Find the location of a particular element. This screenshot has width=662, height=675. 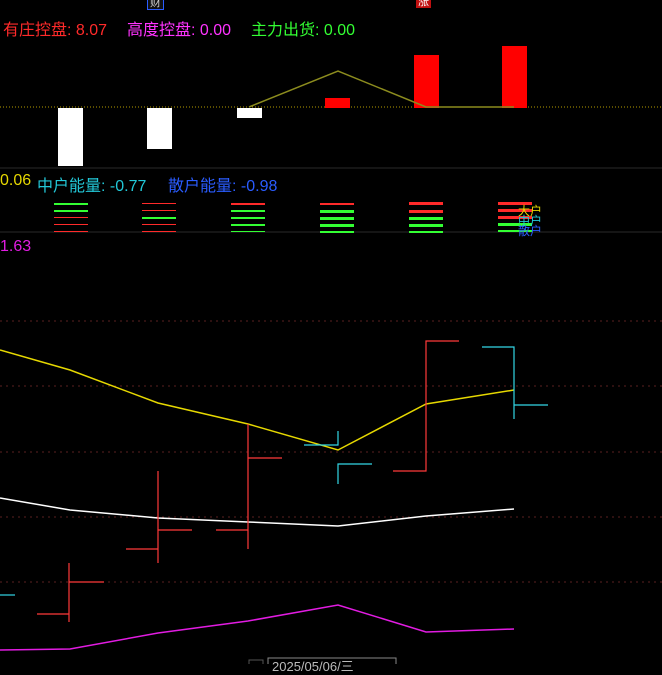

energy-stripes is located at coordinates (293, 217).